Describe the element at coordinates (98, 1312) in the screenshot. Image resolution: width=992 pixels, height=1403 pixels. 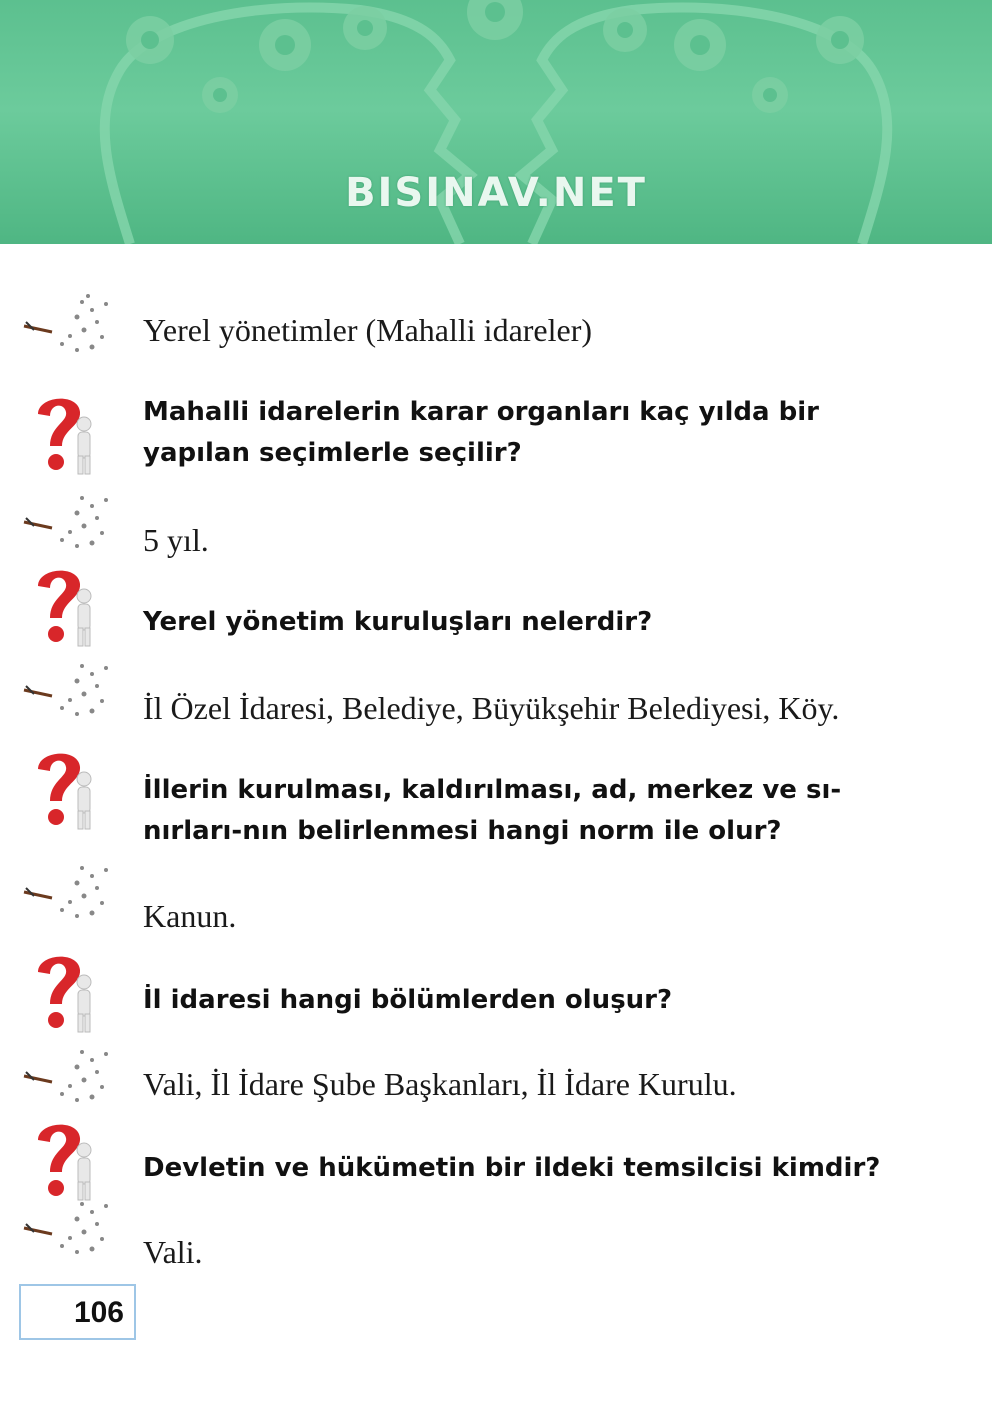
I see `page-number: 106` at that location.